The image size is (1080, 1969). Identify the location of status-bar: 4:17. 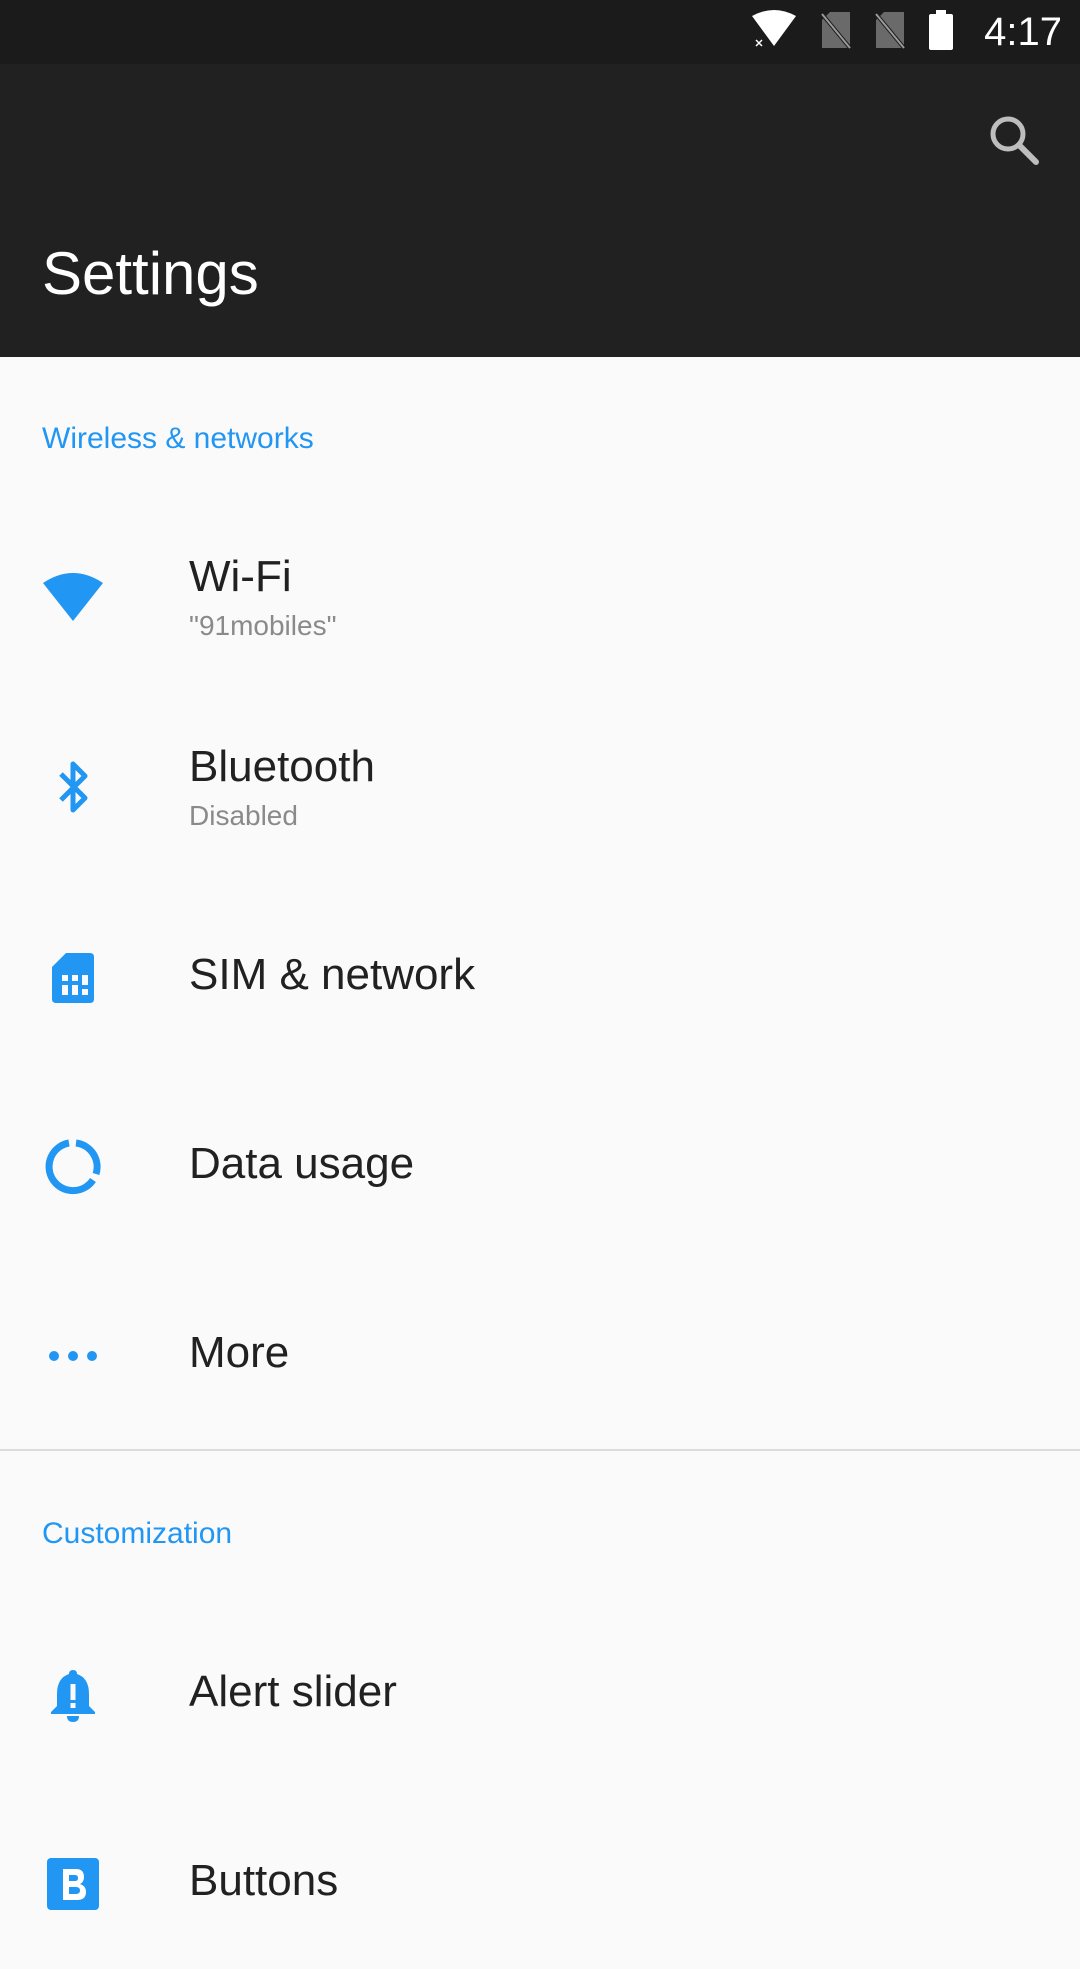
(540, 32).